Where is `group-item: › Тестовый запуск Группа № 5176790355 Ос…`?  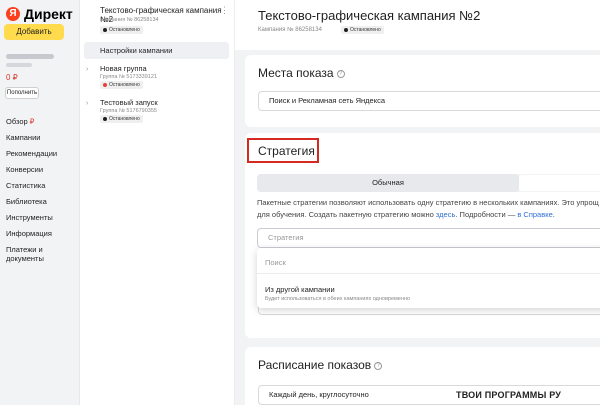
group-item: › Тестовый запуск Группа № 5176790355 Ос… is located at coordinates (156, 112).